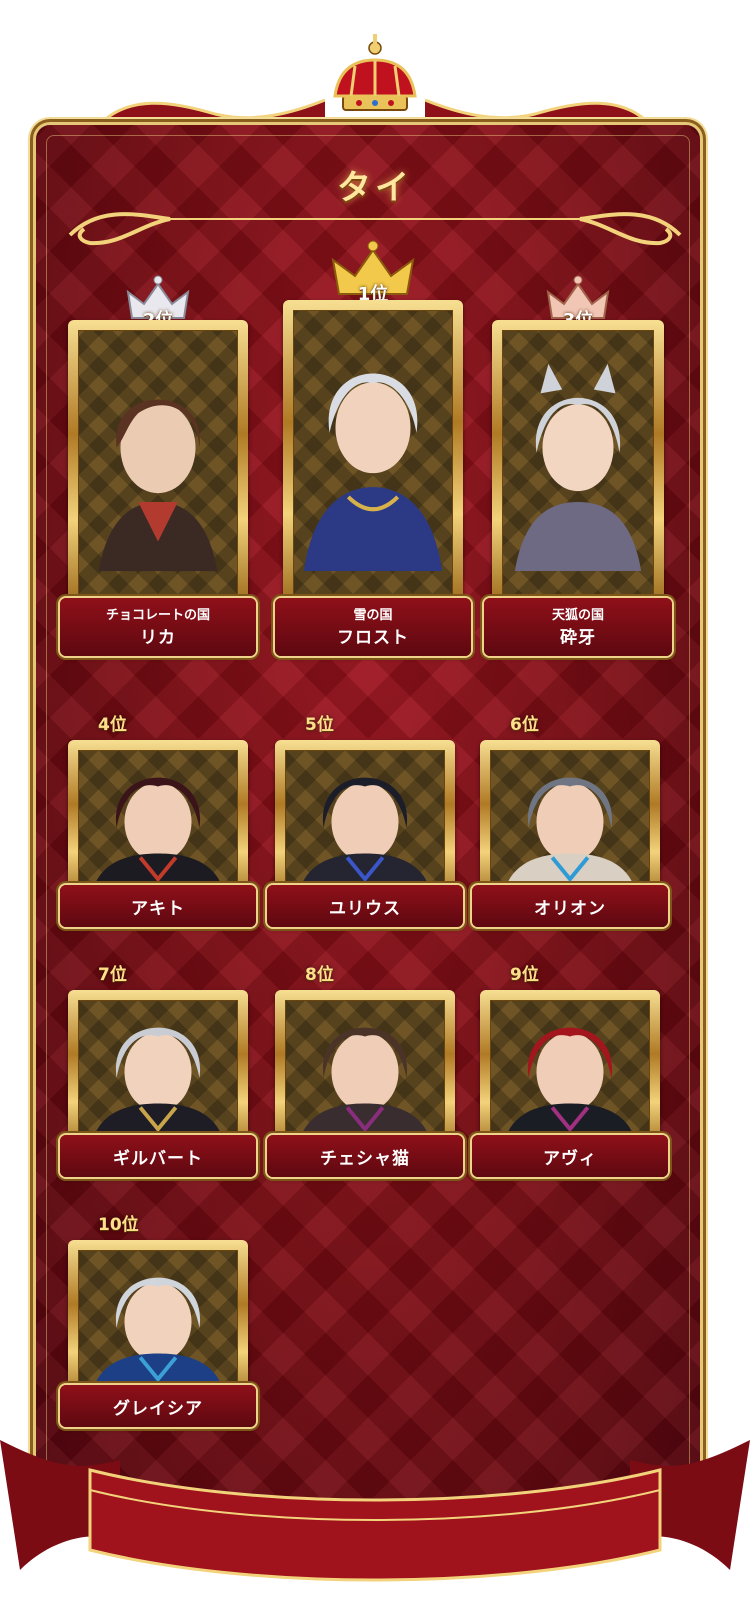  What do you see at coordinates (578, 627) in the screenshot?
I see `nameplate: 天狐の国 砕牙` at bounding box center [578, 627].